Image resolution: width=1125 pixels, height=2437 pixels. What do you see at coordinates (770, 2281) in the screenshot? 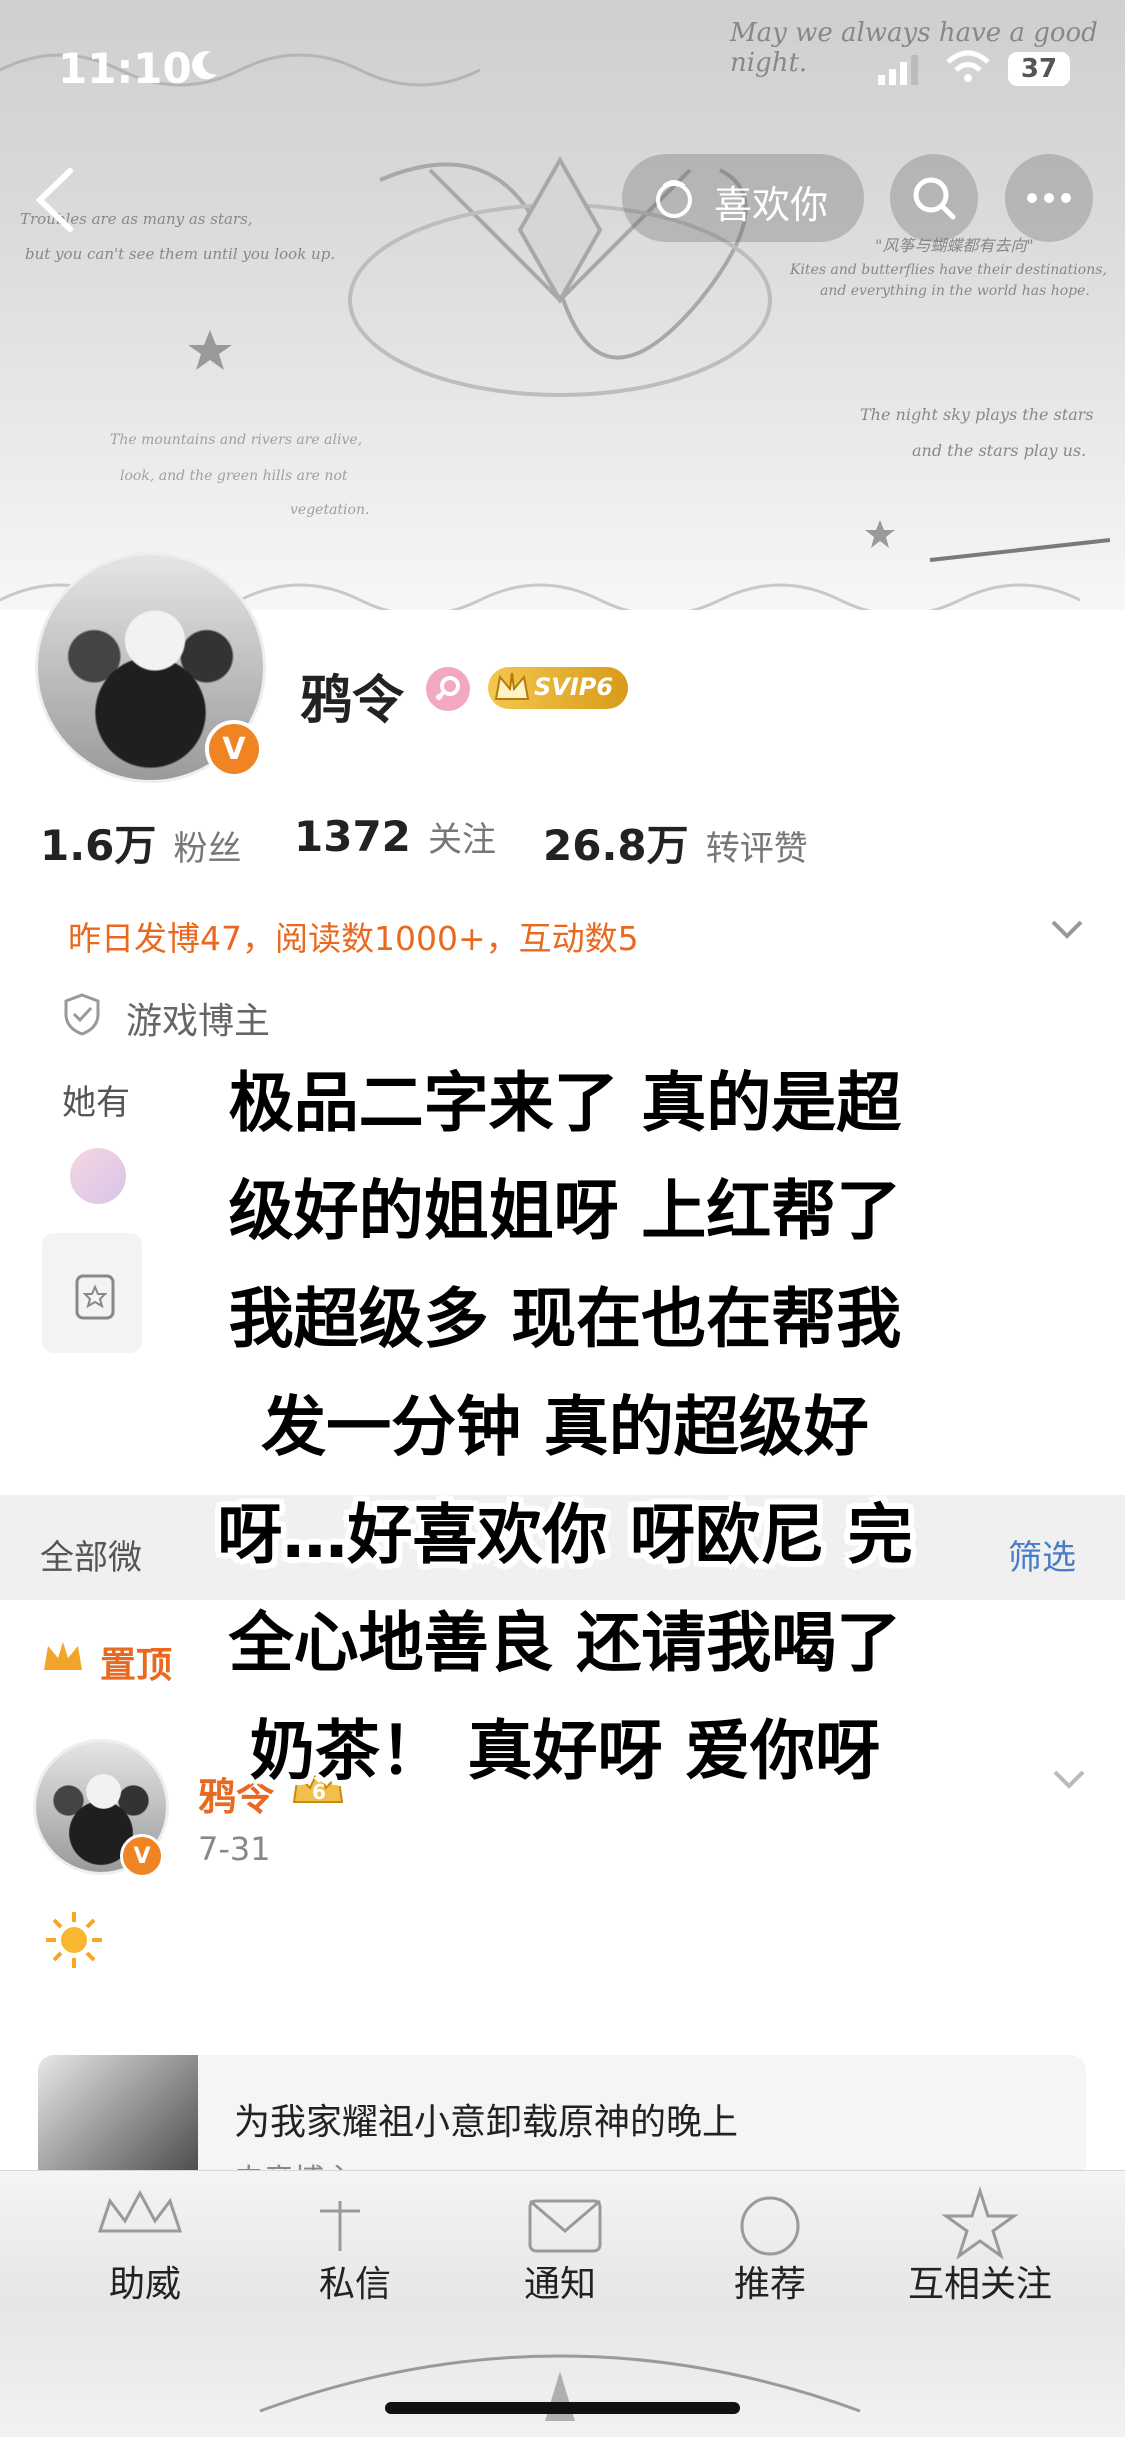
I see `tab-recommend: 推荐` at bounding box center [770, 2281].